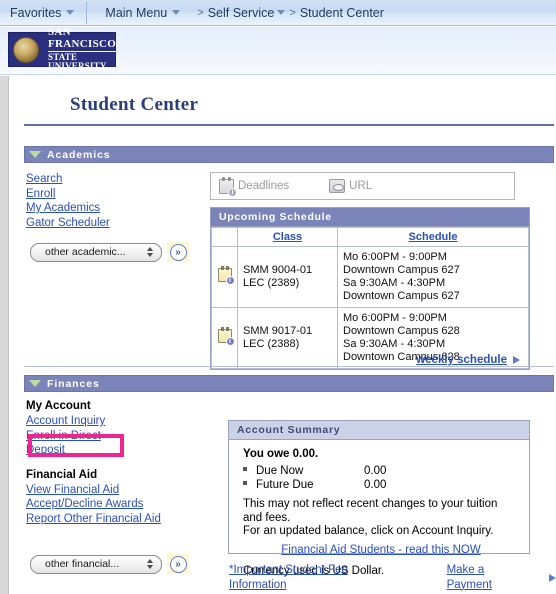 The image size is (556, 594). I want to click on academics-toolbar: i Deadlines URL, so click(362, 186).